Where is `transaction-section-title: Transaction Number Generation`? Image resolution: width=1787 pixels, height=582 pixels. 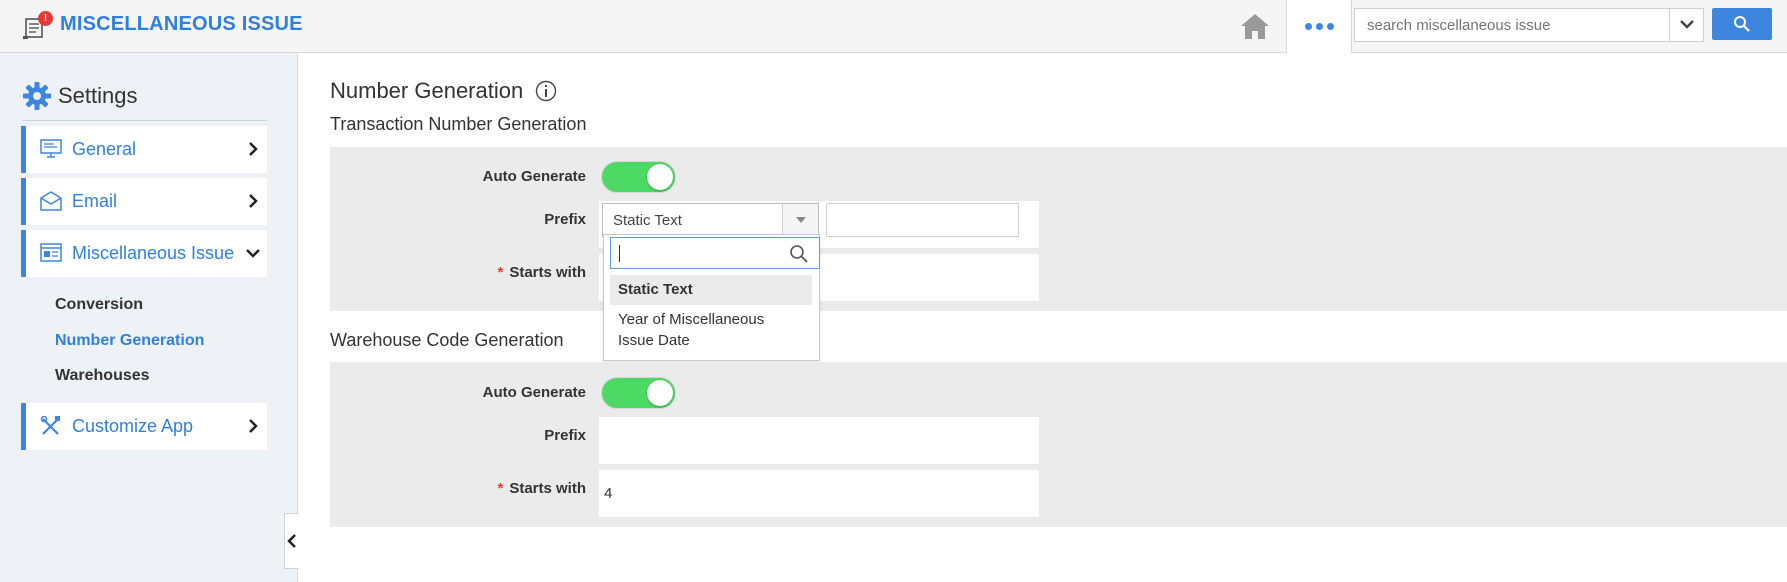
transaction-section-title: Transaction Number Generation is located at coordinates (458, 124).